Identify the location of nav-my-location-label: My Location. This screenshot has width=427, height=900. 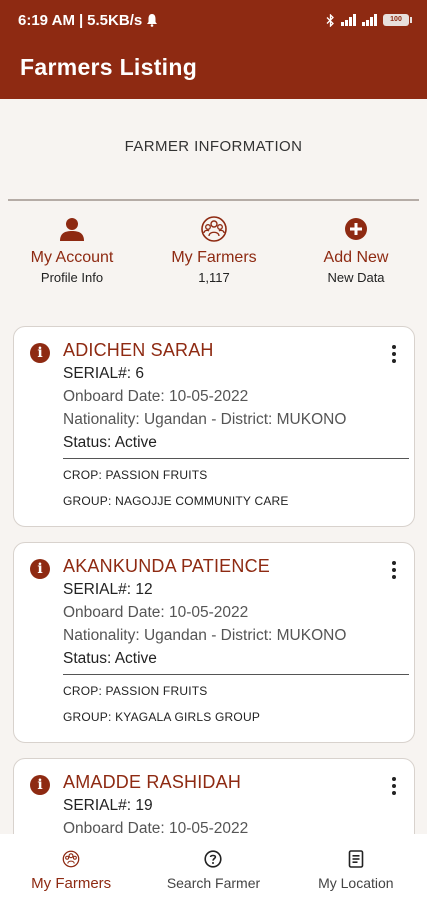
(356, 883).